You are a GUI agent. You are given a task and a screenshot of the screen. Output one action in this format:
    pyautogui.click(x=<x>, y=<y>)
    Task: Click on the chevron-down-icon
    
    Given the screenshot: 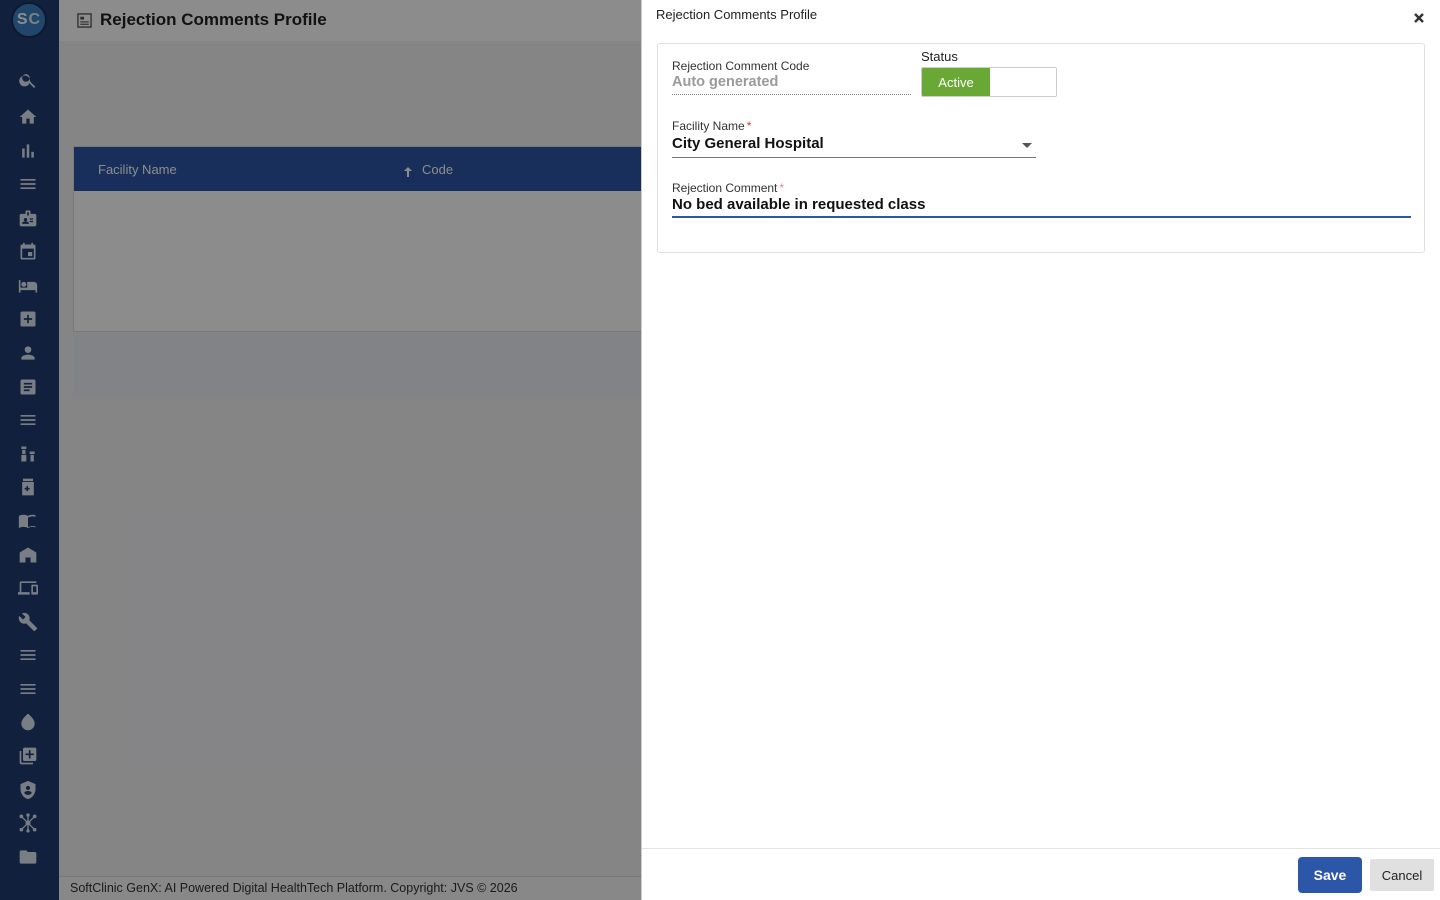 What is the action you would take?
    pyautogui.click(x=1027, y=145)
    